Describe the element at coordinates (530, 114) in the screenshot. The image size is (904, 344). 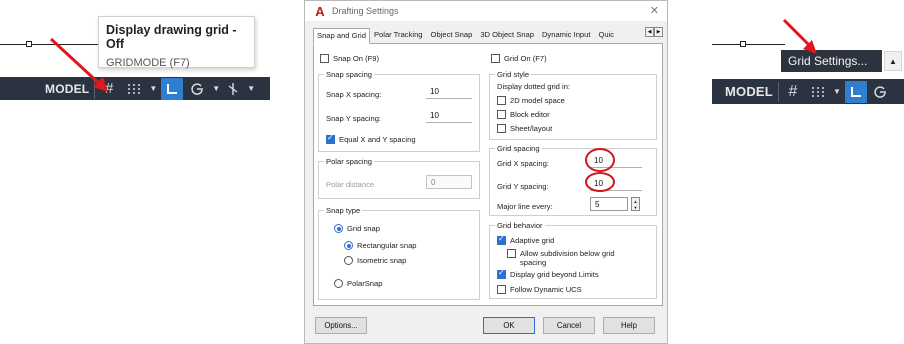
I see `block-editor-label: Block editor` at that location.